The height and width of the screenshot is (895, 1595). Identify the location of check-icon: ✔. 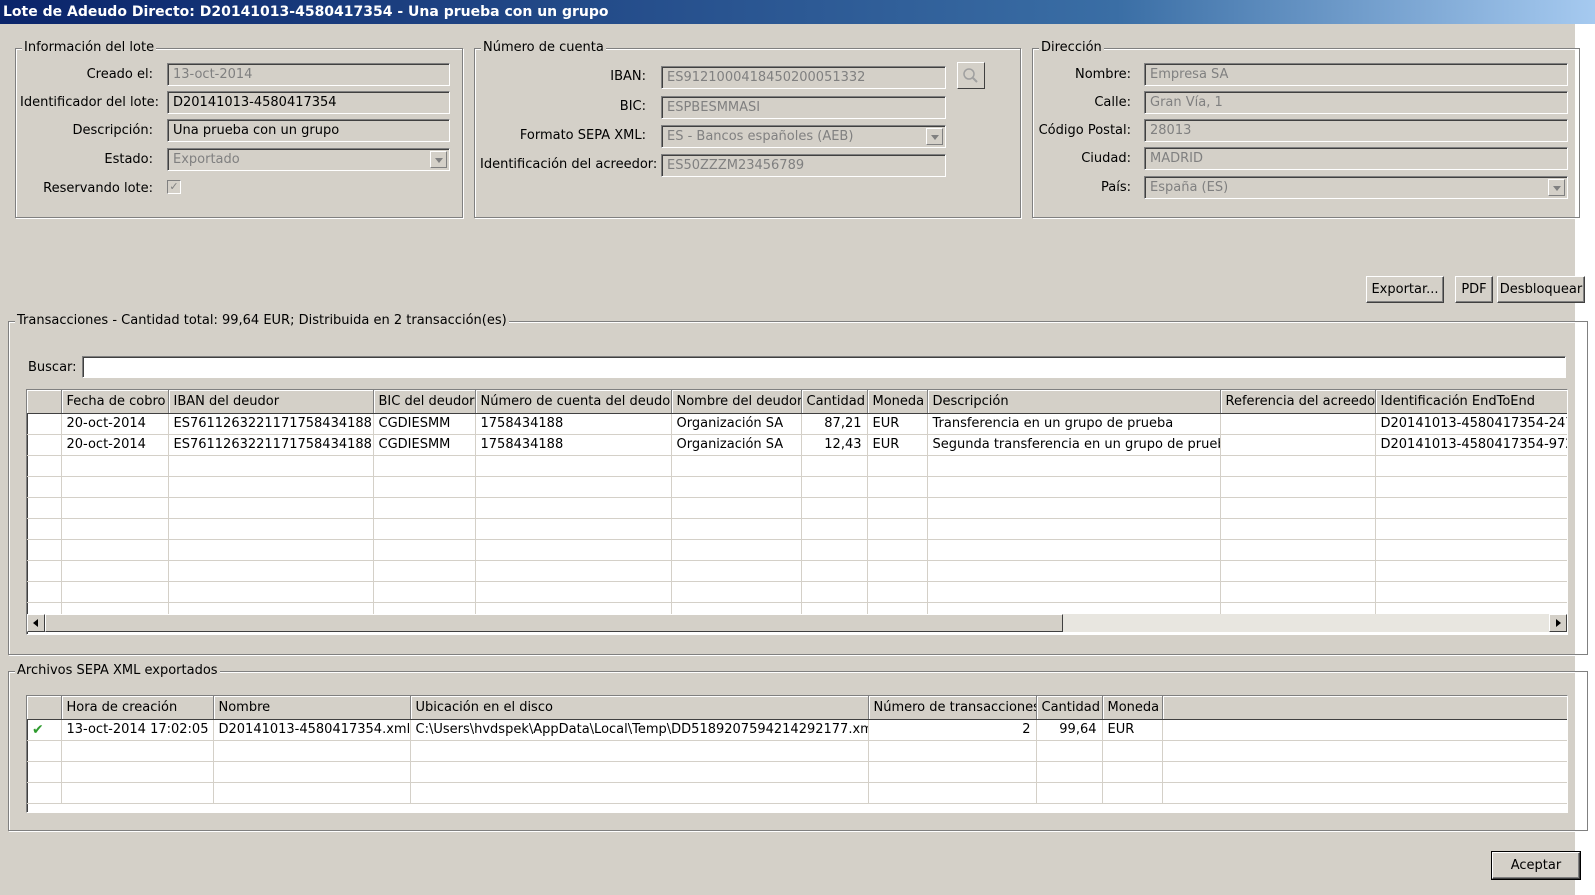
(44, 730).